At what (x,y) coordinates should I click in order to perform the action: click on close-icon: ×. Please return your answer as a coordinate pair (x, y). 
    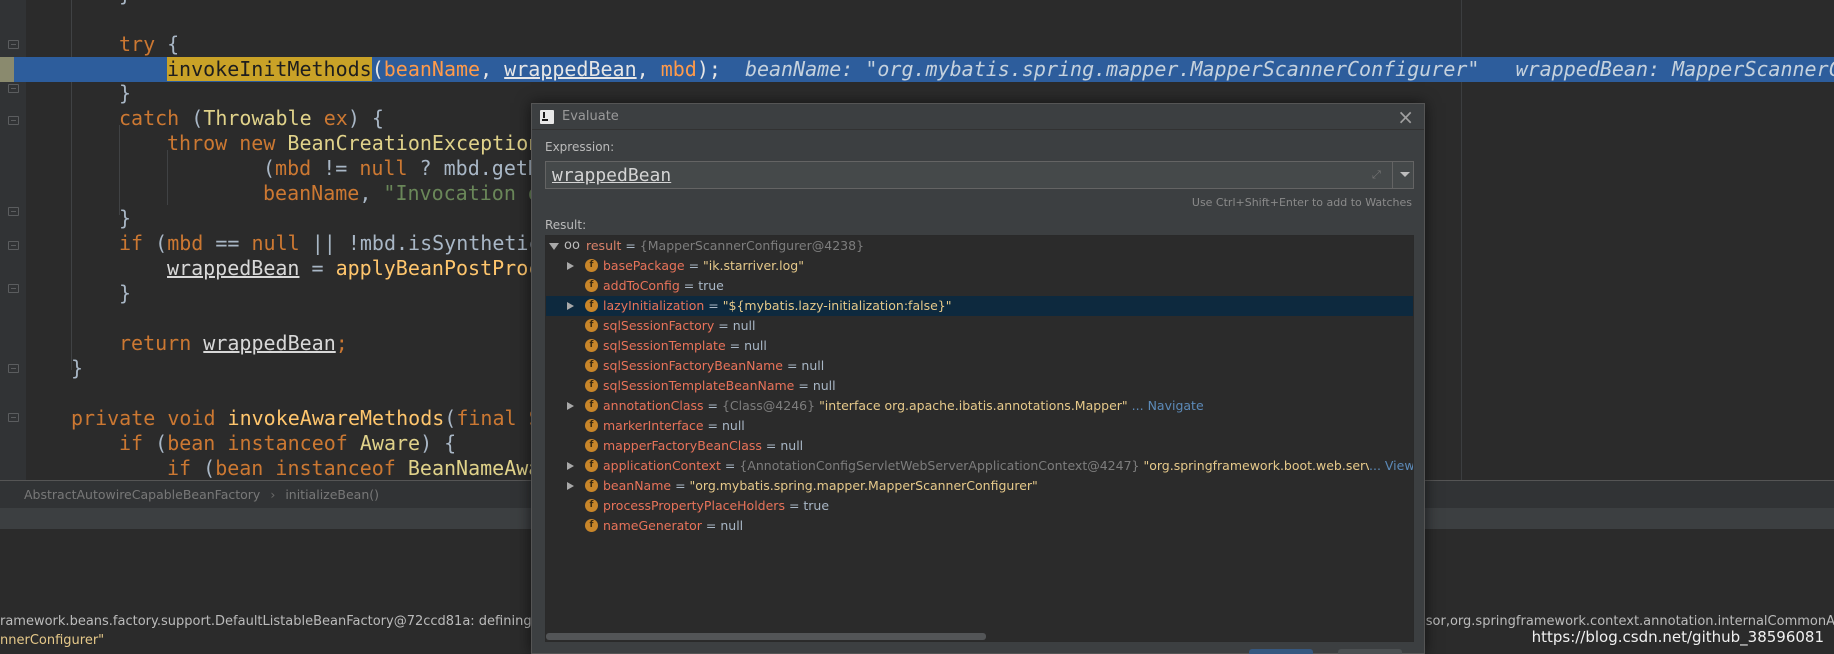
    Looking at the image, I should click on (1405, 117).